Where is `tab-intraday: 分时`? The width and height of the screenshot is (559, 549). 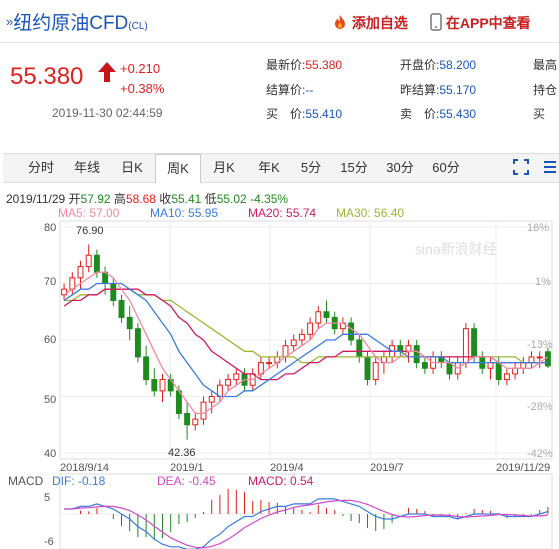 tab-intraday: 分时 is located at coordinates (41, 168).